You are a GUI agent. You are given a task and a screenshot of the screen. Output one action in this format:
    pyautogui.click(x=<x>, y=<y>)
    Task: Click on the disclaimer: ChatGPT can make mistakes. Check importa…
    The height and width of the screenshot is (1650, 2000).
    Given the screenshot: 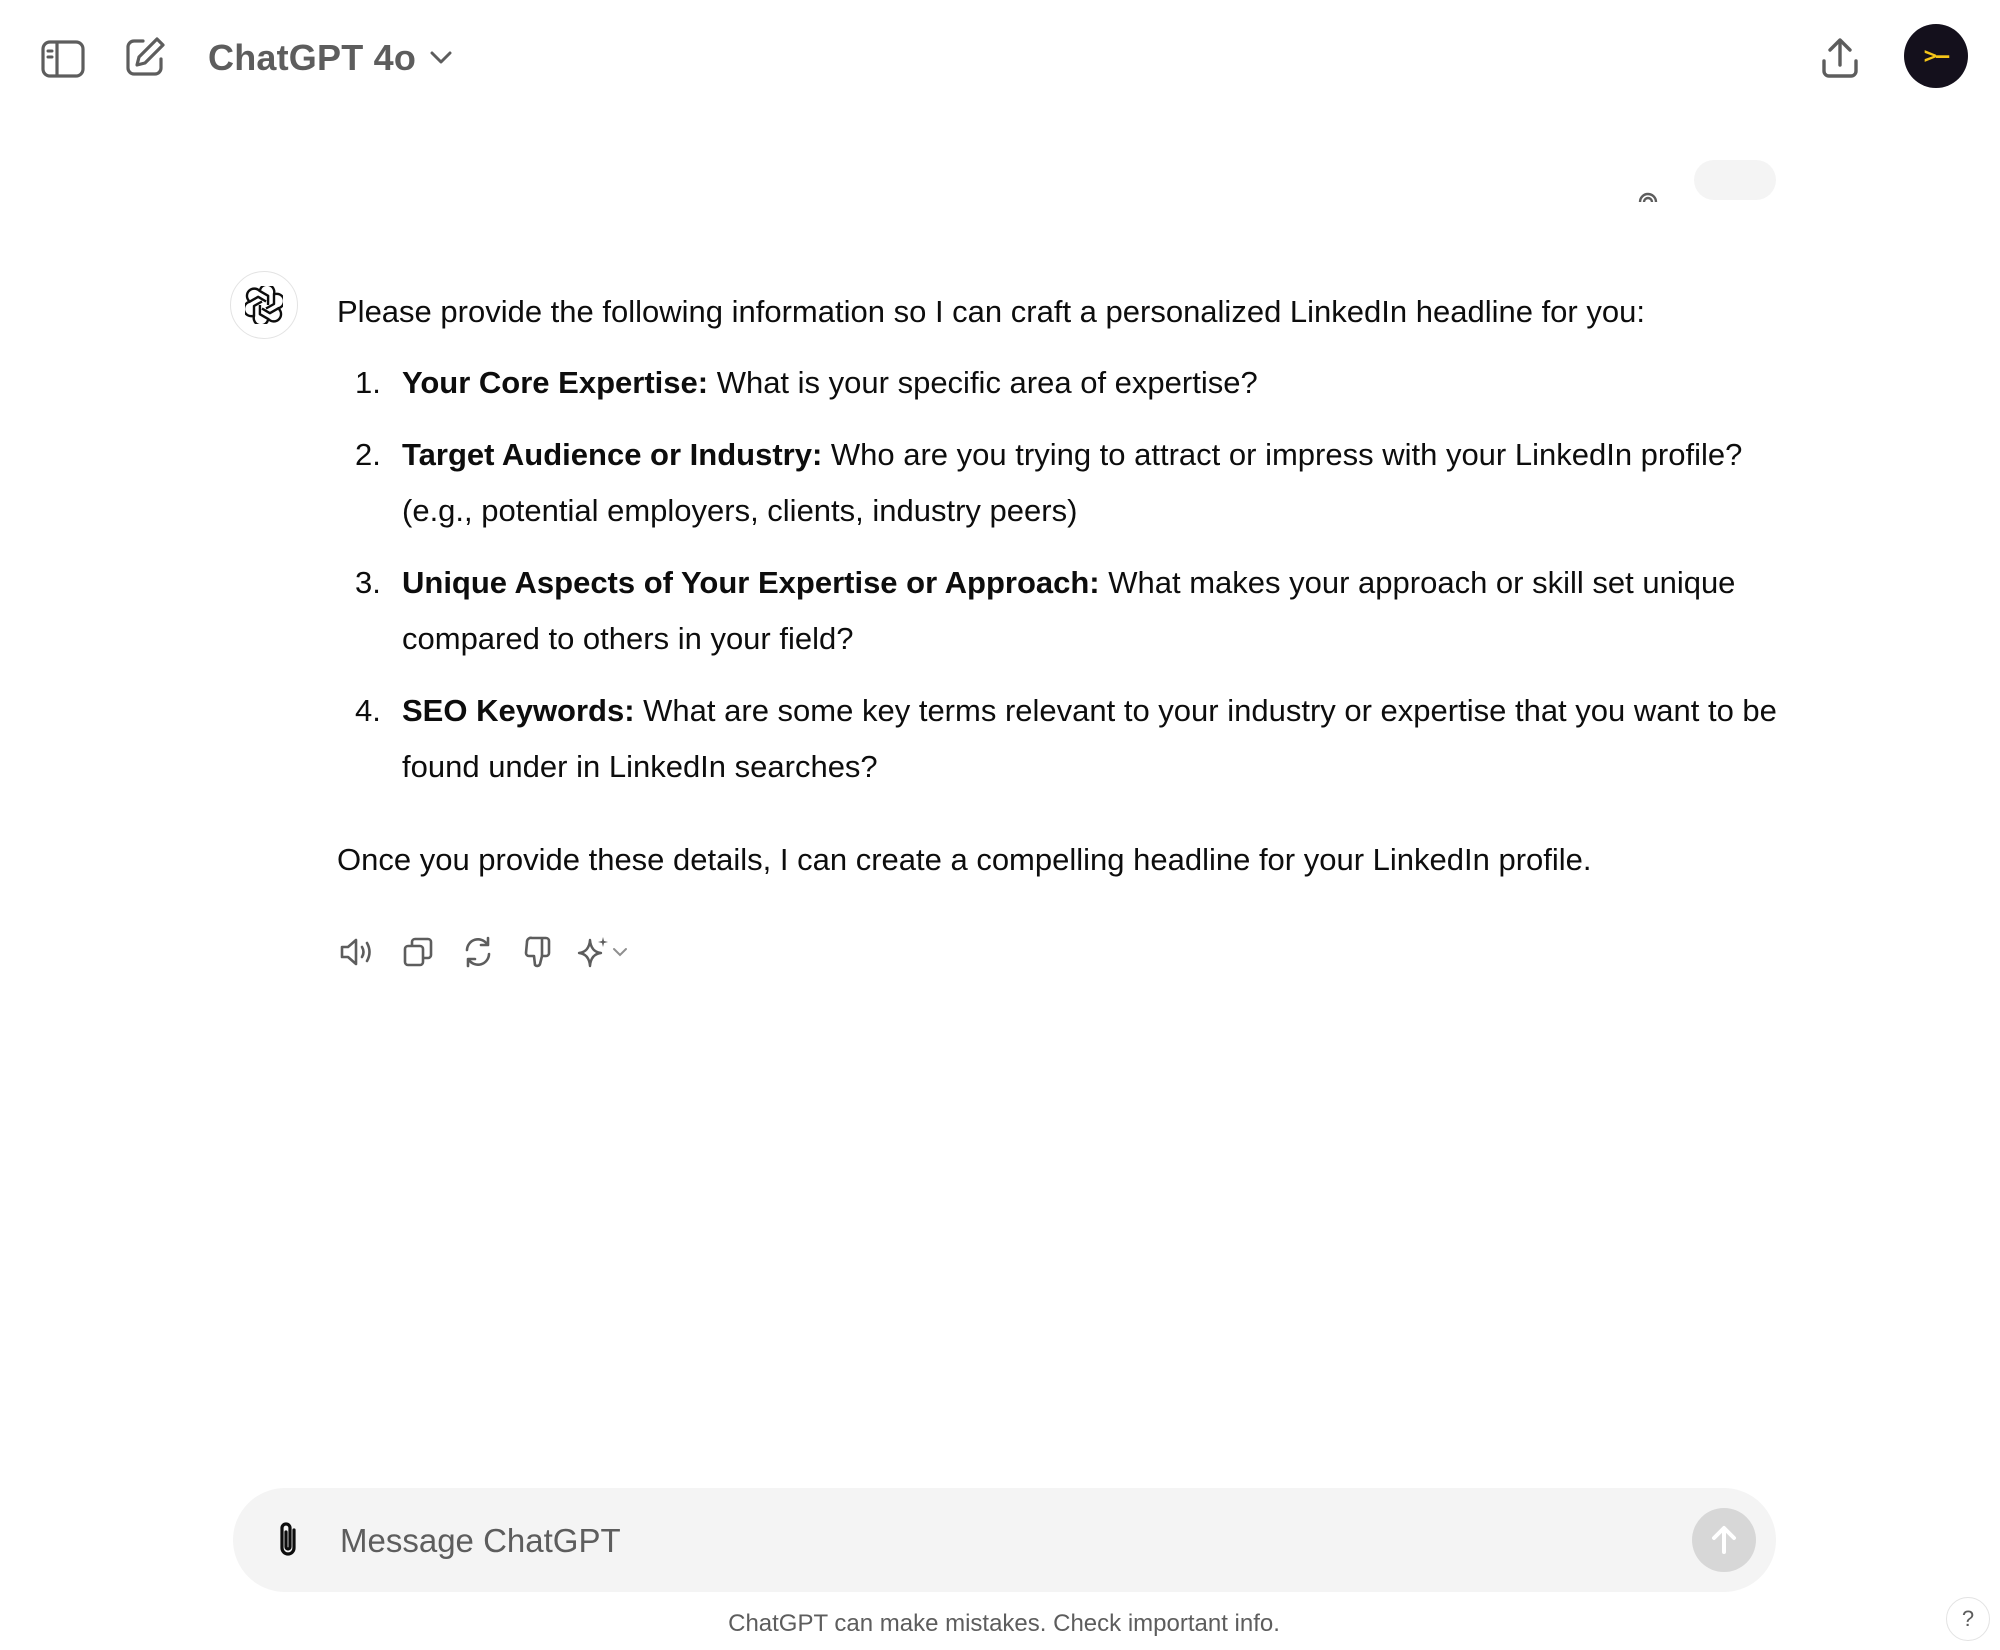 What is the action you would take?
    pyautogui.click(x=1004, y=1623)
    